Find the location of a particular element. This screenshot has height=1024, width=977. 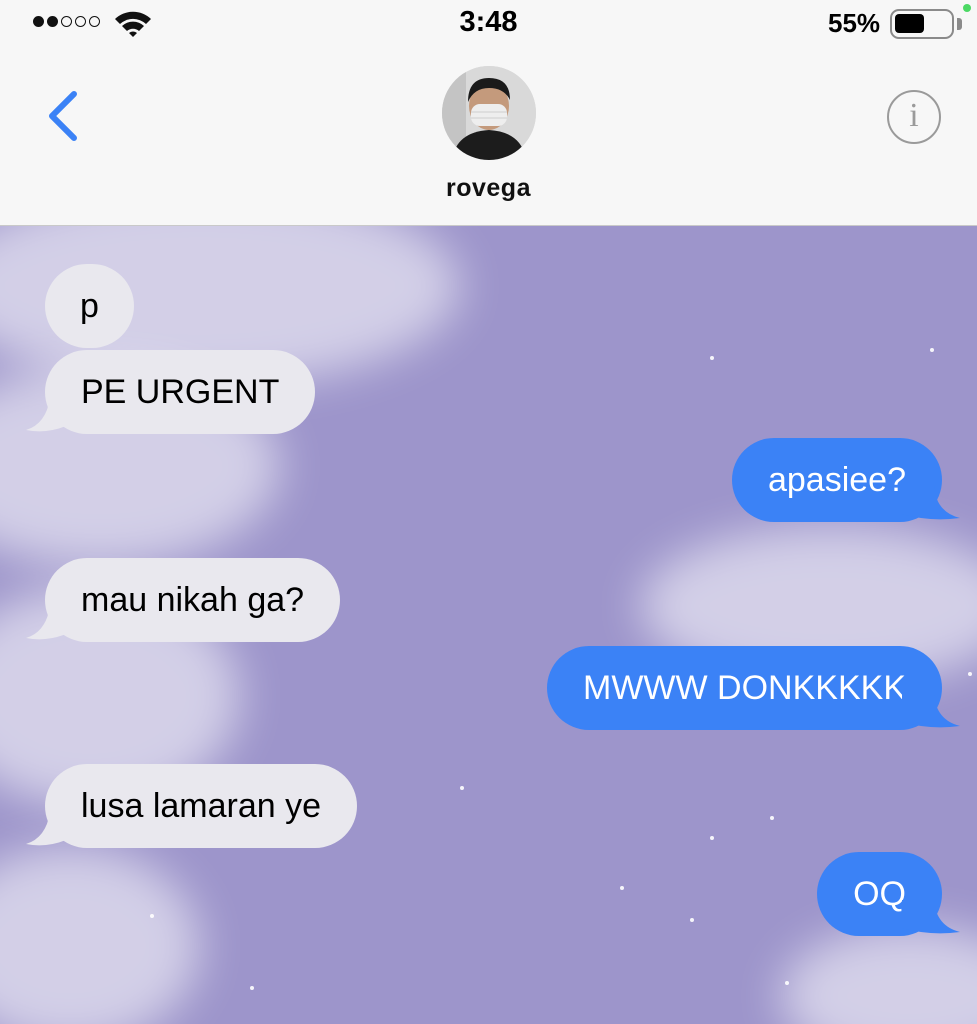

status-bar: 3:48 55% is located at coordinates (488, 25).